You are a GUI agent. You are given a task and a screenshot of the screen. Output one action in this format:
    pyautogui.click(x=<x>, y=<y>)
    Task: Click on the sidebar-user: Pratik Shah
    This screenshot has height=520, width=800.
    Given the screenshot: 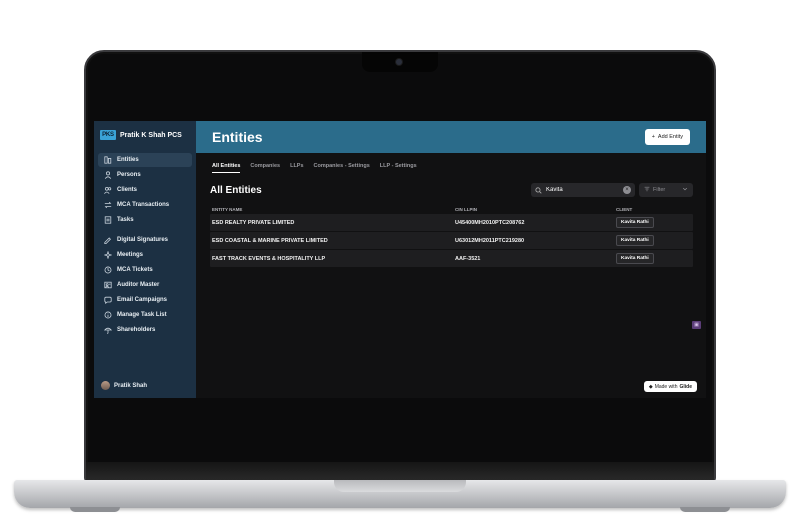 What is the action you would take?
    pyautogui.click(x=124, y=385)
    